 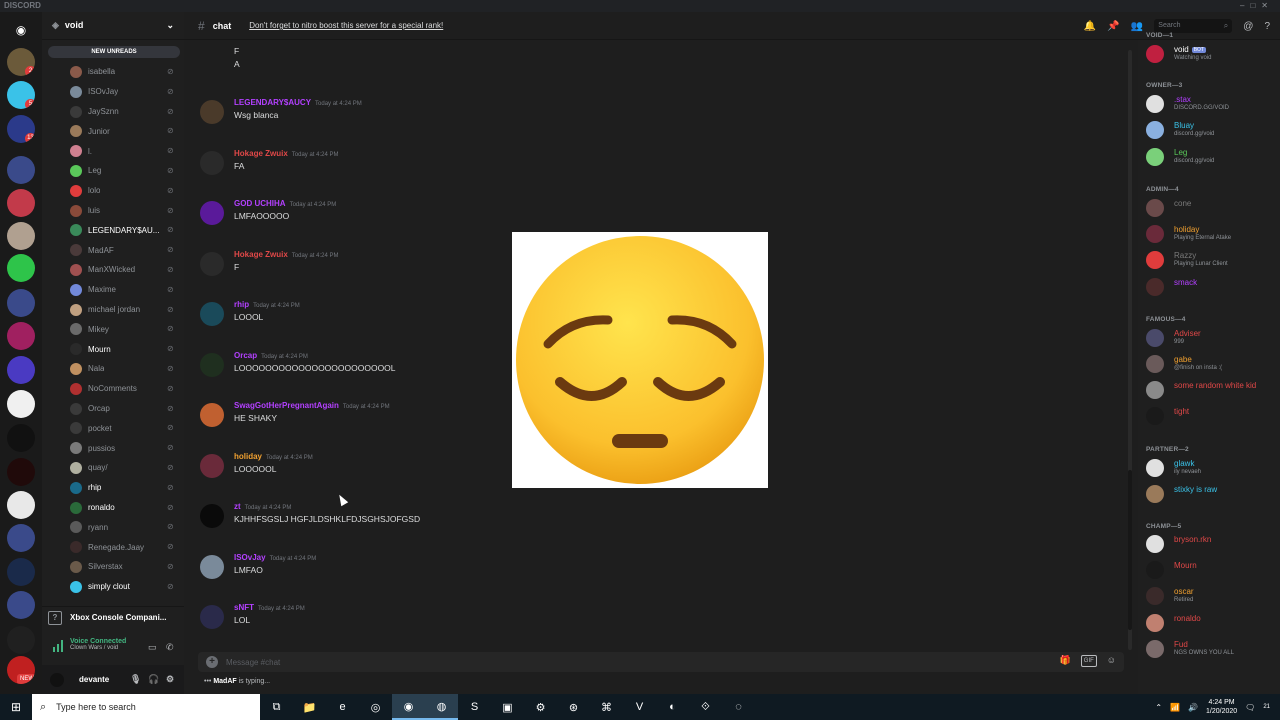 I want to click on disconnect-icon: ✆, so click(x=170, y=647).